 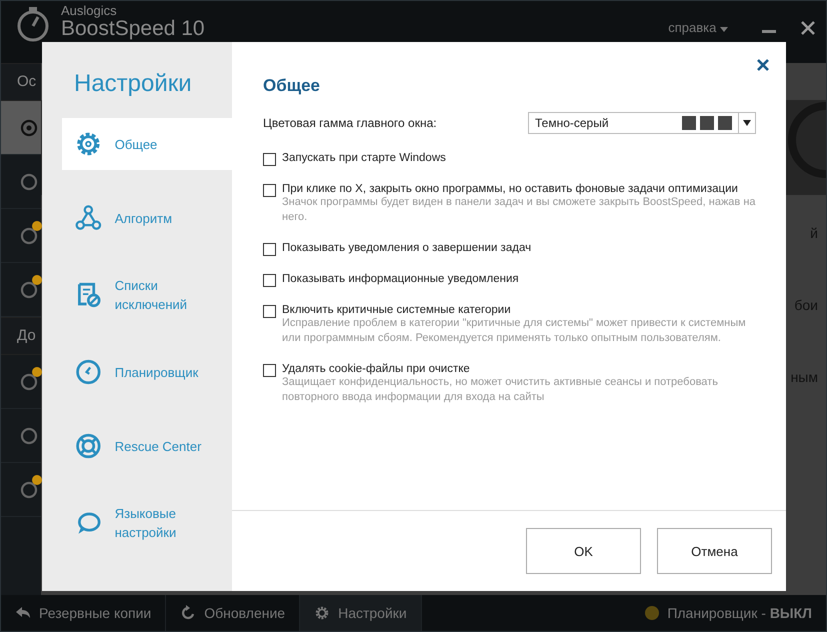 What do you see at coordinates (147, 523) in the screenshot?
I see `nav-item: Языковые настройки` at bounding box center [147, 523].